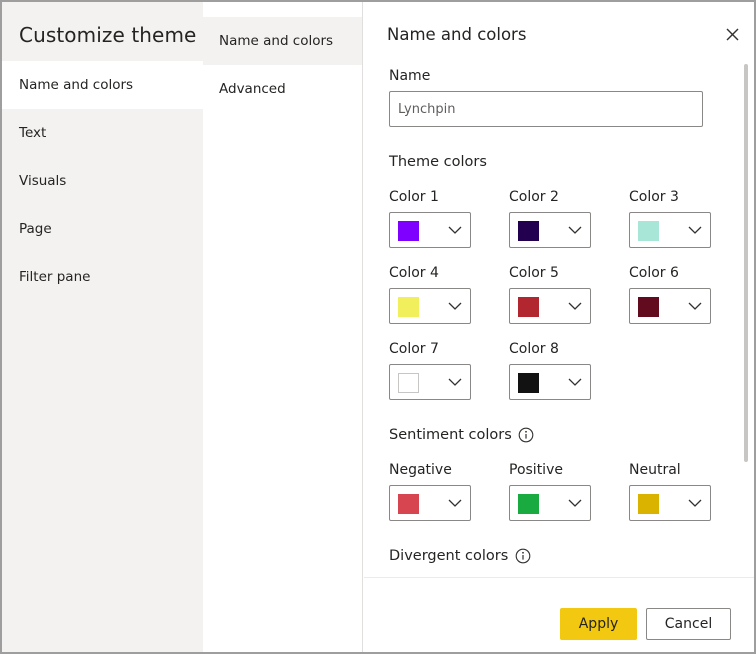 The width and height of the screenshot is (756, 654). What do you see at coordinates (559, 614) in the screenshot?
I see `dialog-footer: Apply Cancel` at bounding box center [559, 614].